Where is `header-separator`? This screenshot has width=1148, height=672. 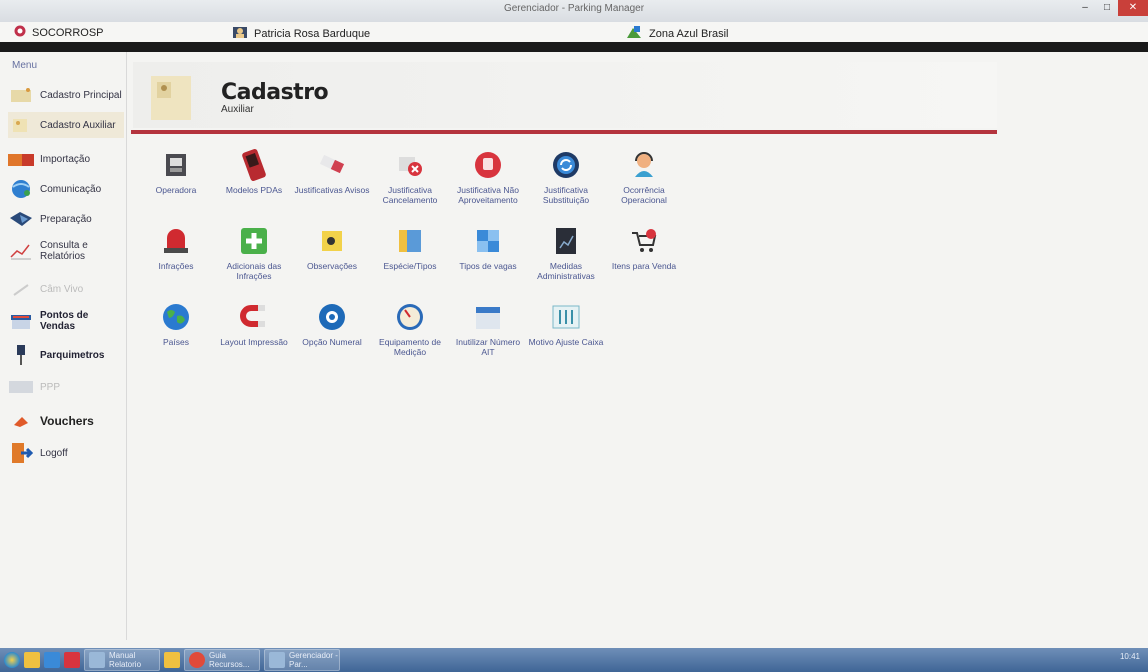
header-separator is located at coordinates (574, 47).